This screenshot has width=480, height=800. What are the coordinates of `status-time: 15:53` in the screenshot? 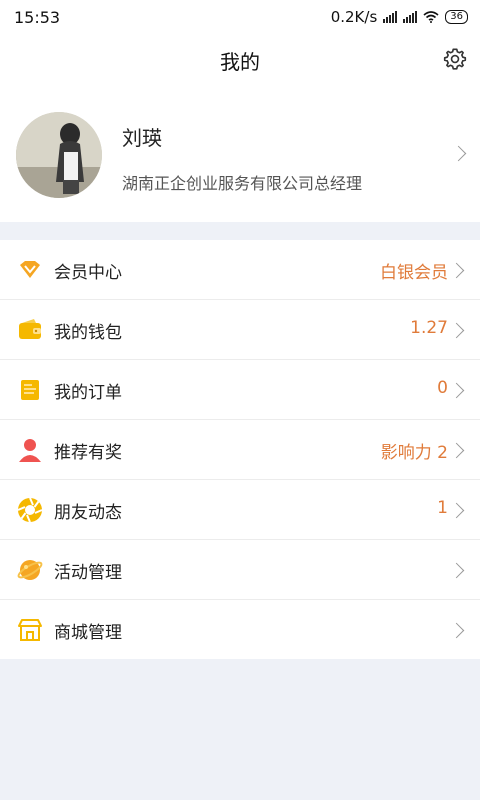 It's located at (37, 17).